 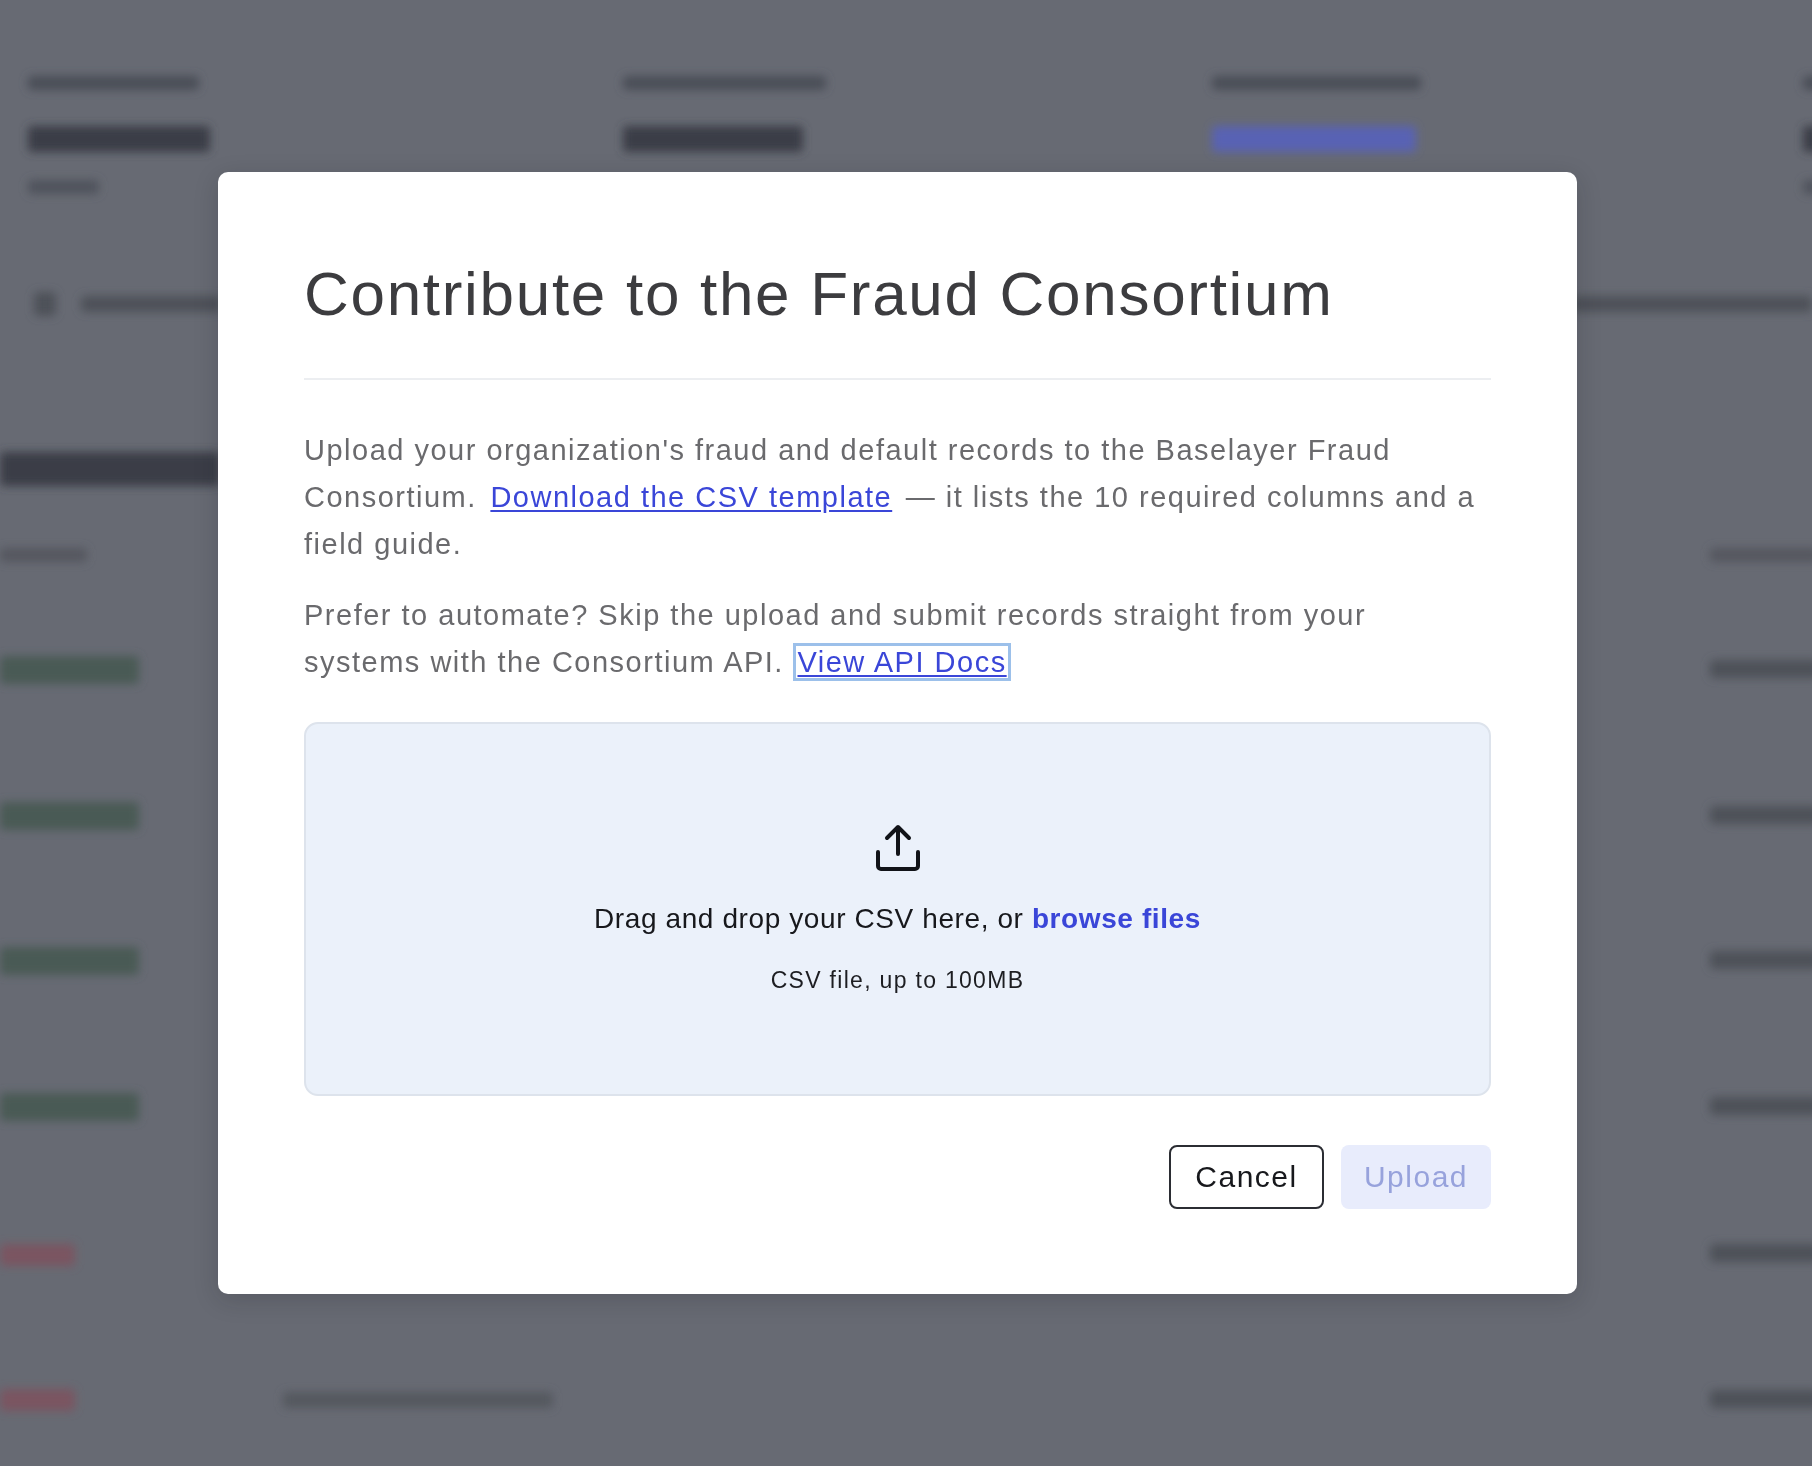 What do you see at coordinates (1116, 918) in the screenshot?
I see `browse-files-link: browse files` at bounding box center [1116, 918].